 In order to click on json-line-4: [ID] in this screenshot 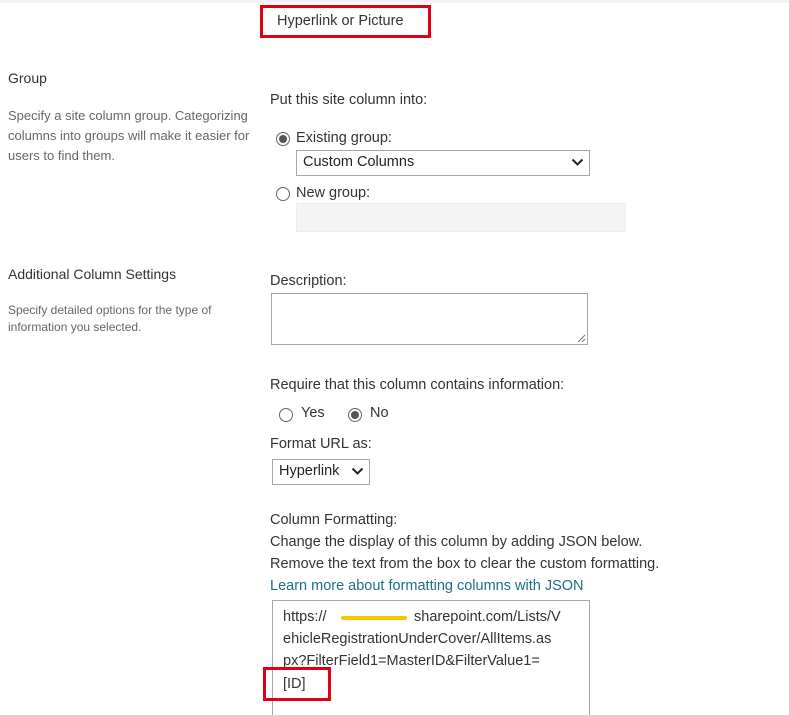, I will do `click(294, 684)`.